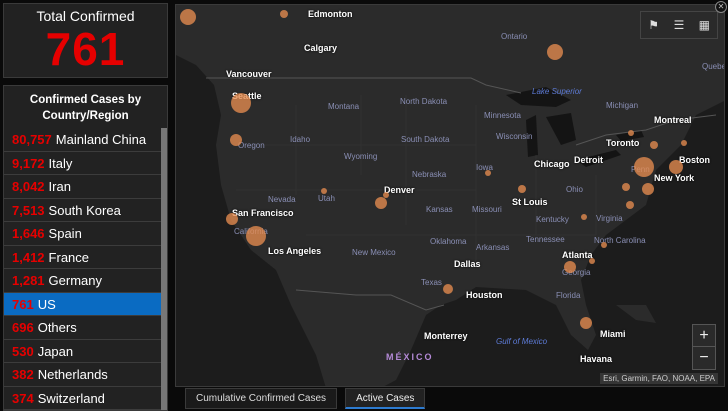  What do you see at coordinates (23, 351) in the screenshot?
I see `list-item-count: 530` at bounding box center [23, 351].